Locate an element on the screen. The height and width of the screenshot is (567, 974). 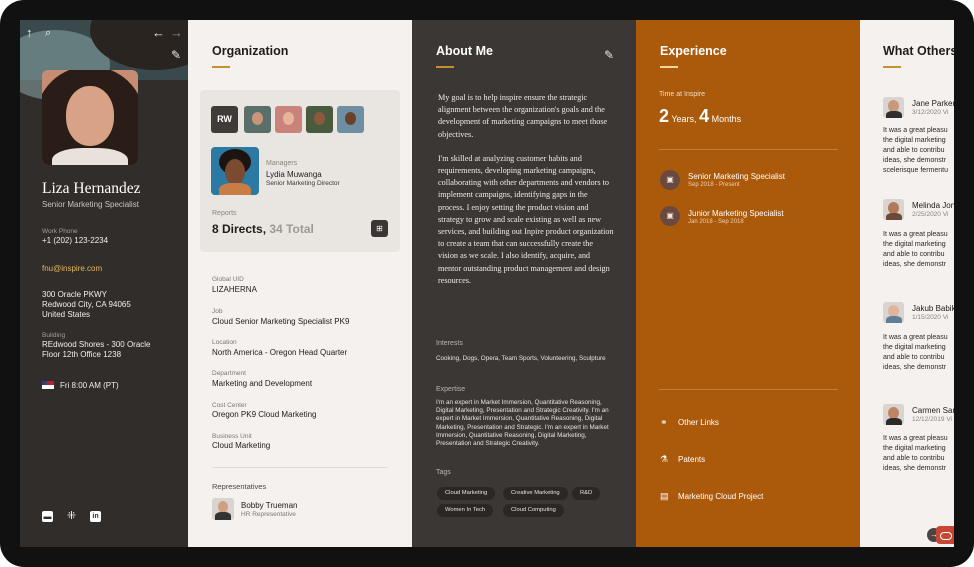
tag-chip: Women In Tech is located at coordinates (465, 510).